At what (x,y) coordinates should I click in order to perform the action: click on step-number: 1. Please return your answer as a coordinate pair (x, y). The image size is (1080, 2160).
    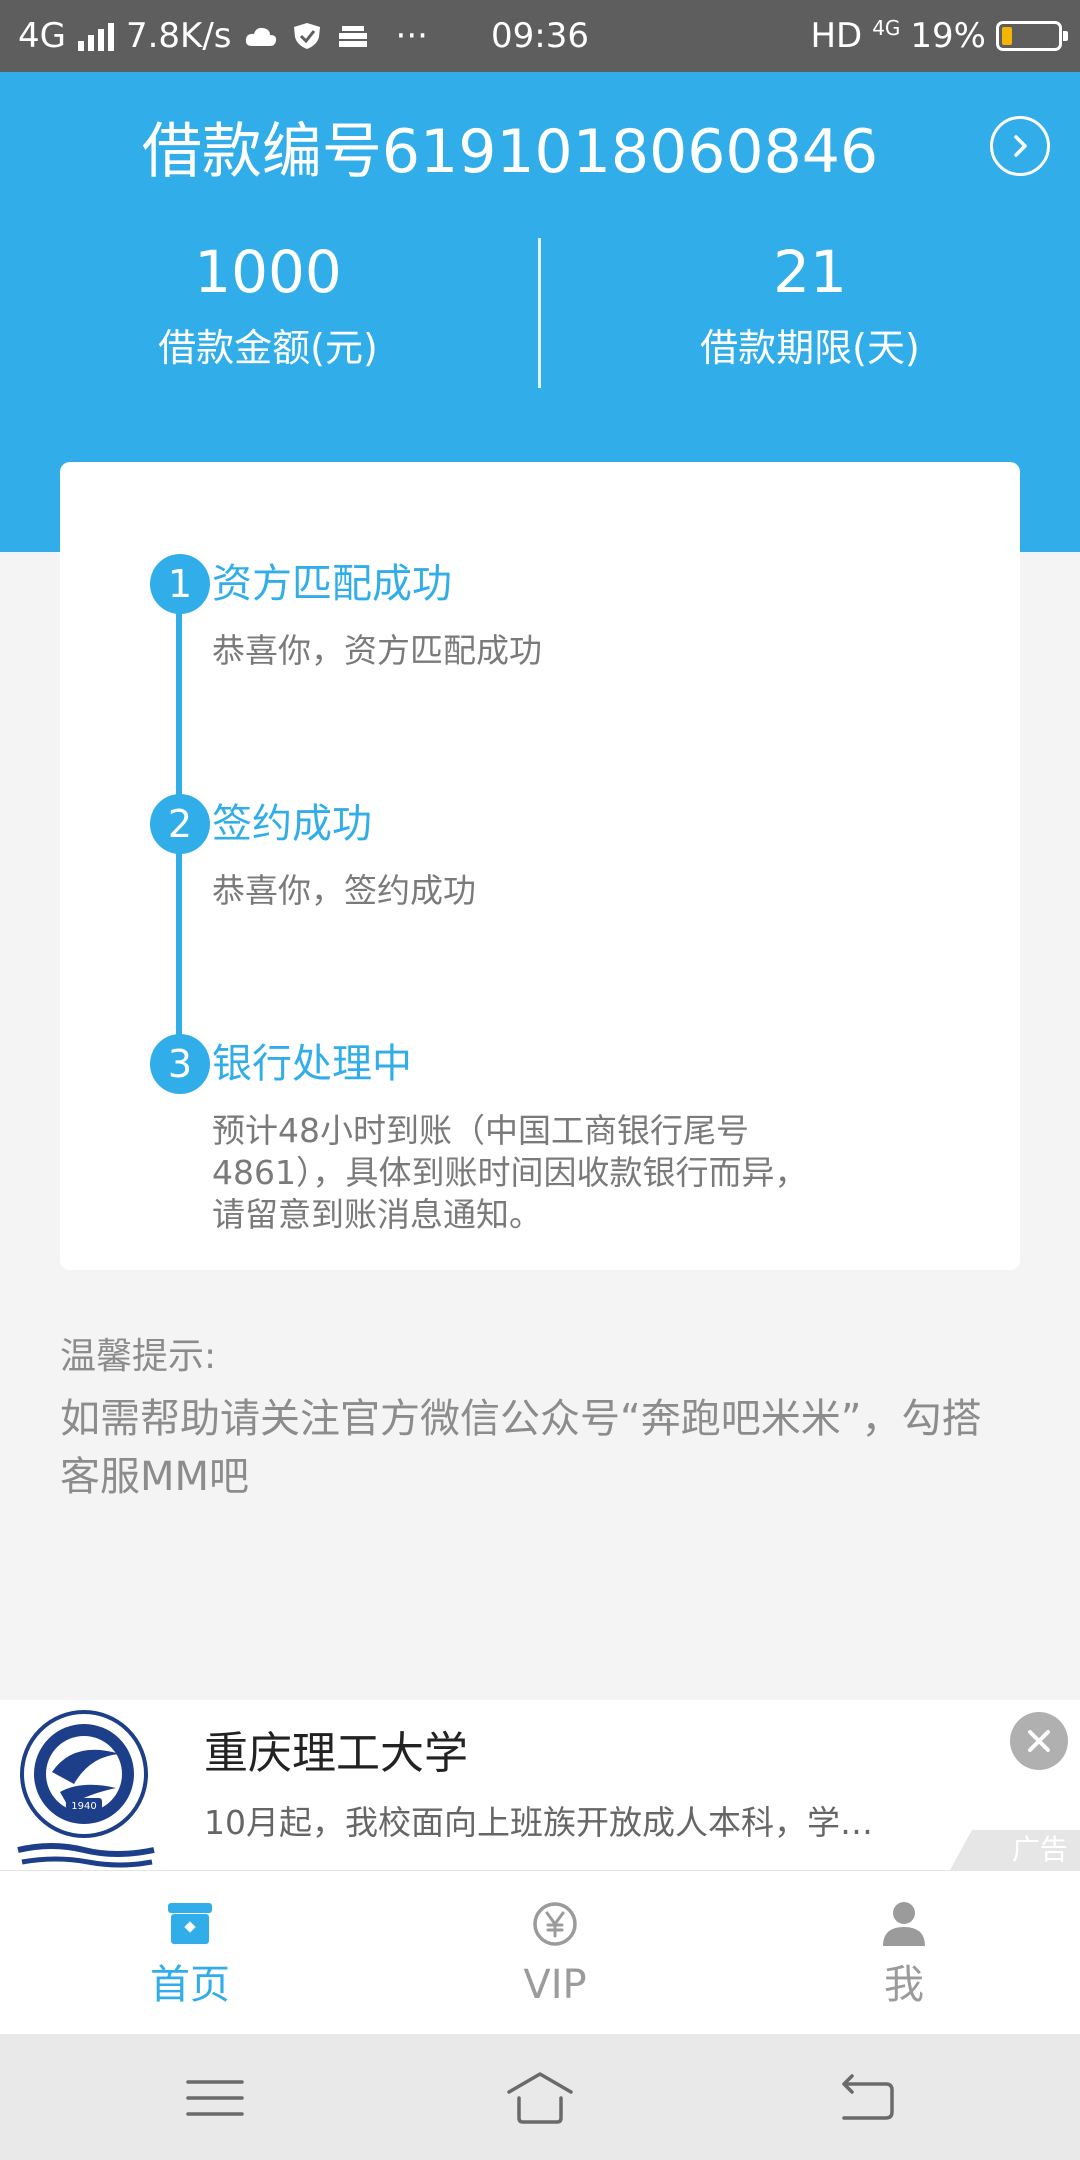
    Looking at the image, I should click on (180, 584).